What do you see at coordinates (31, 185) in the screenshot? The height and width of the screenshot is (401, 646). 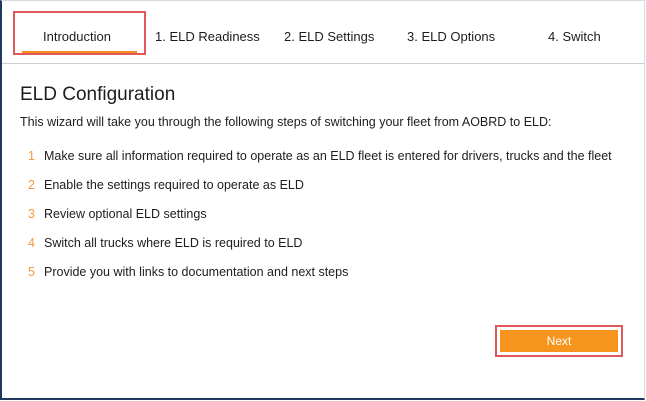 I see `step-number: 2` at bounding box center [31, 185].